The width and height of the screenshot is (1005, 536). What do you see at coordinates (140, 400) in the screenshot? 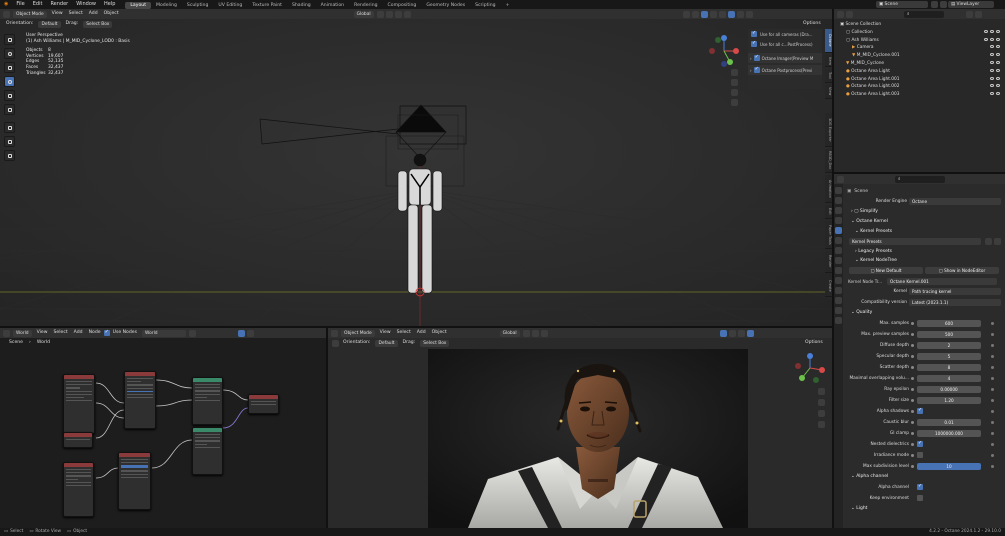
I see `node-mapping` at bounding box center [140, 400].